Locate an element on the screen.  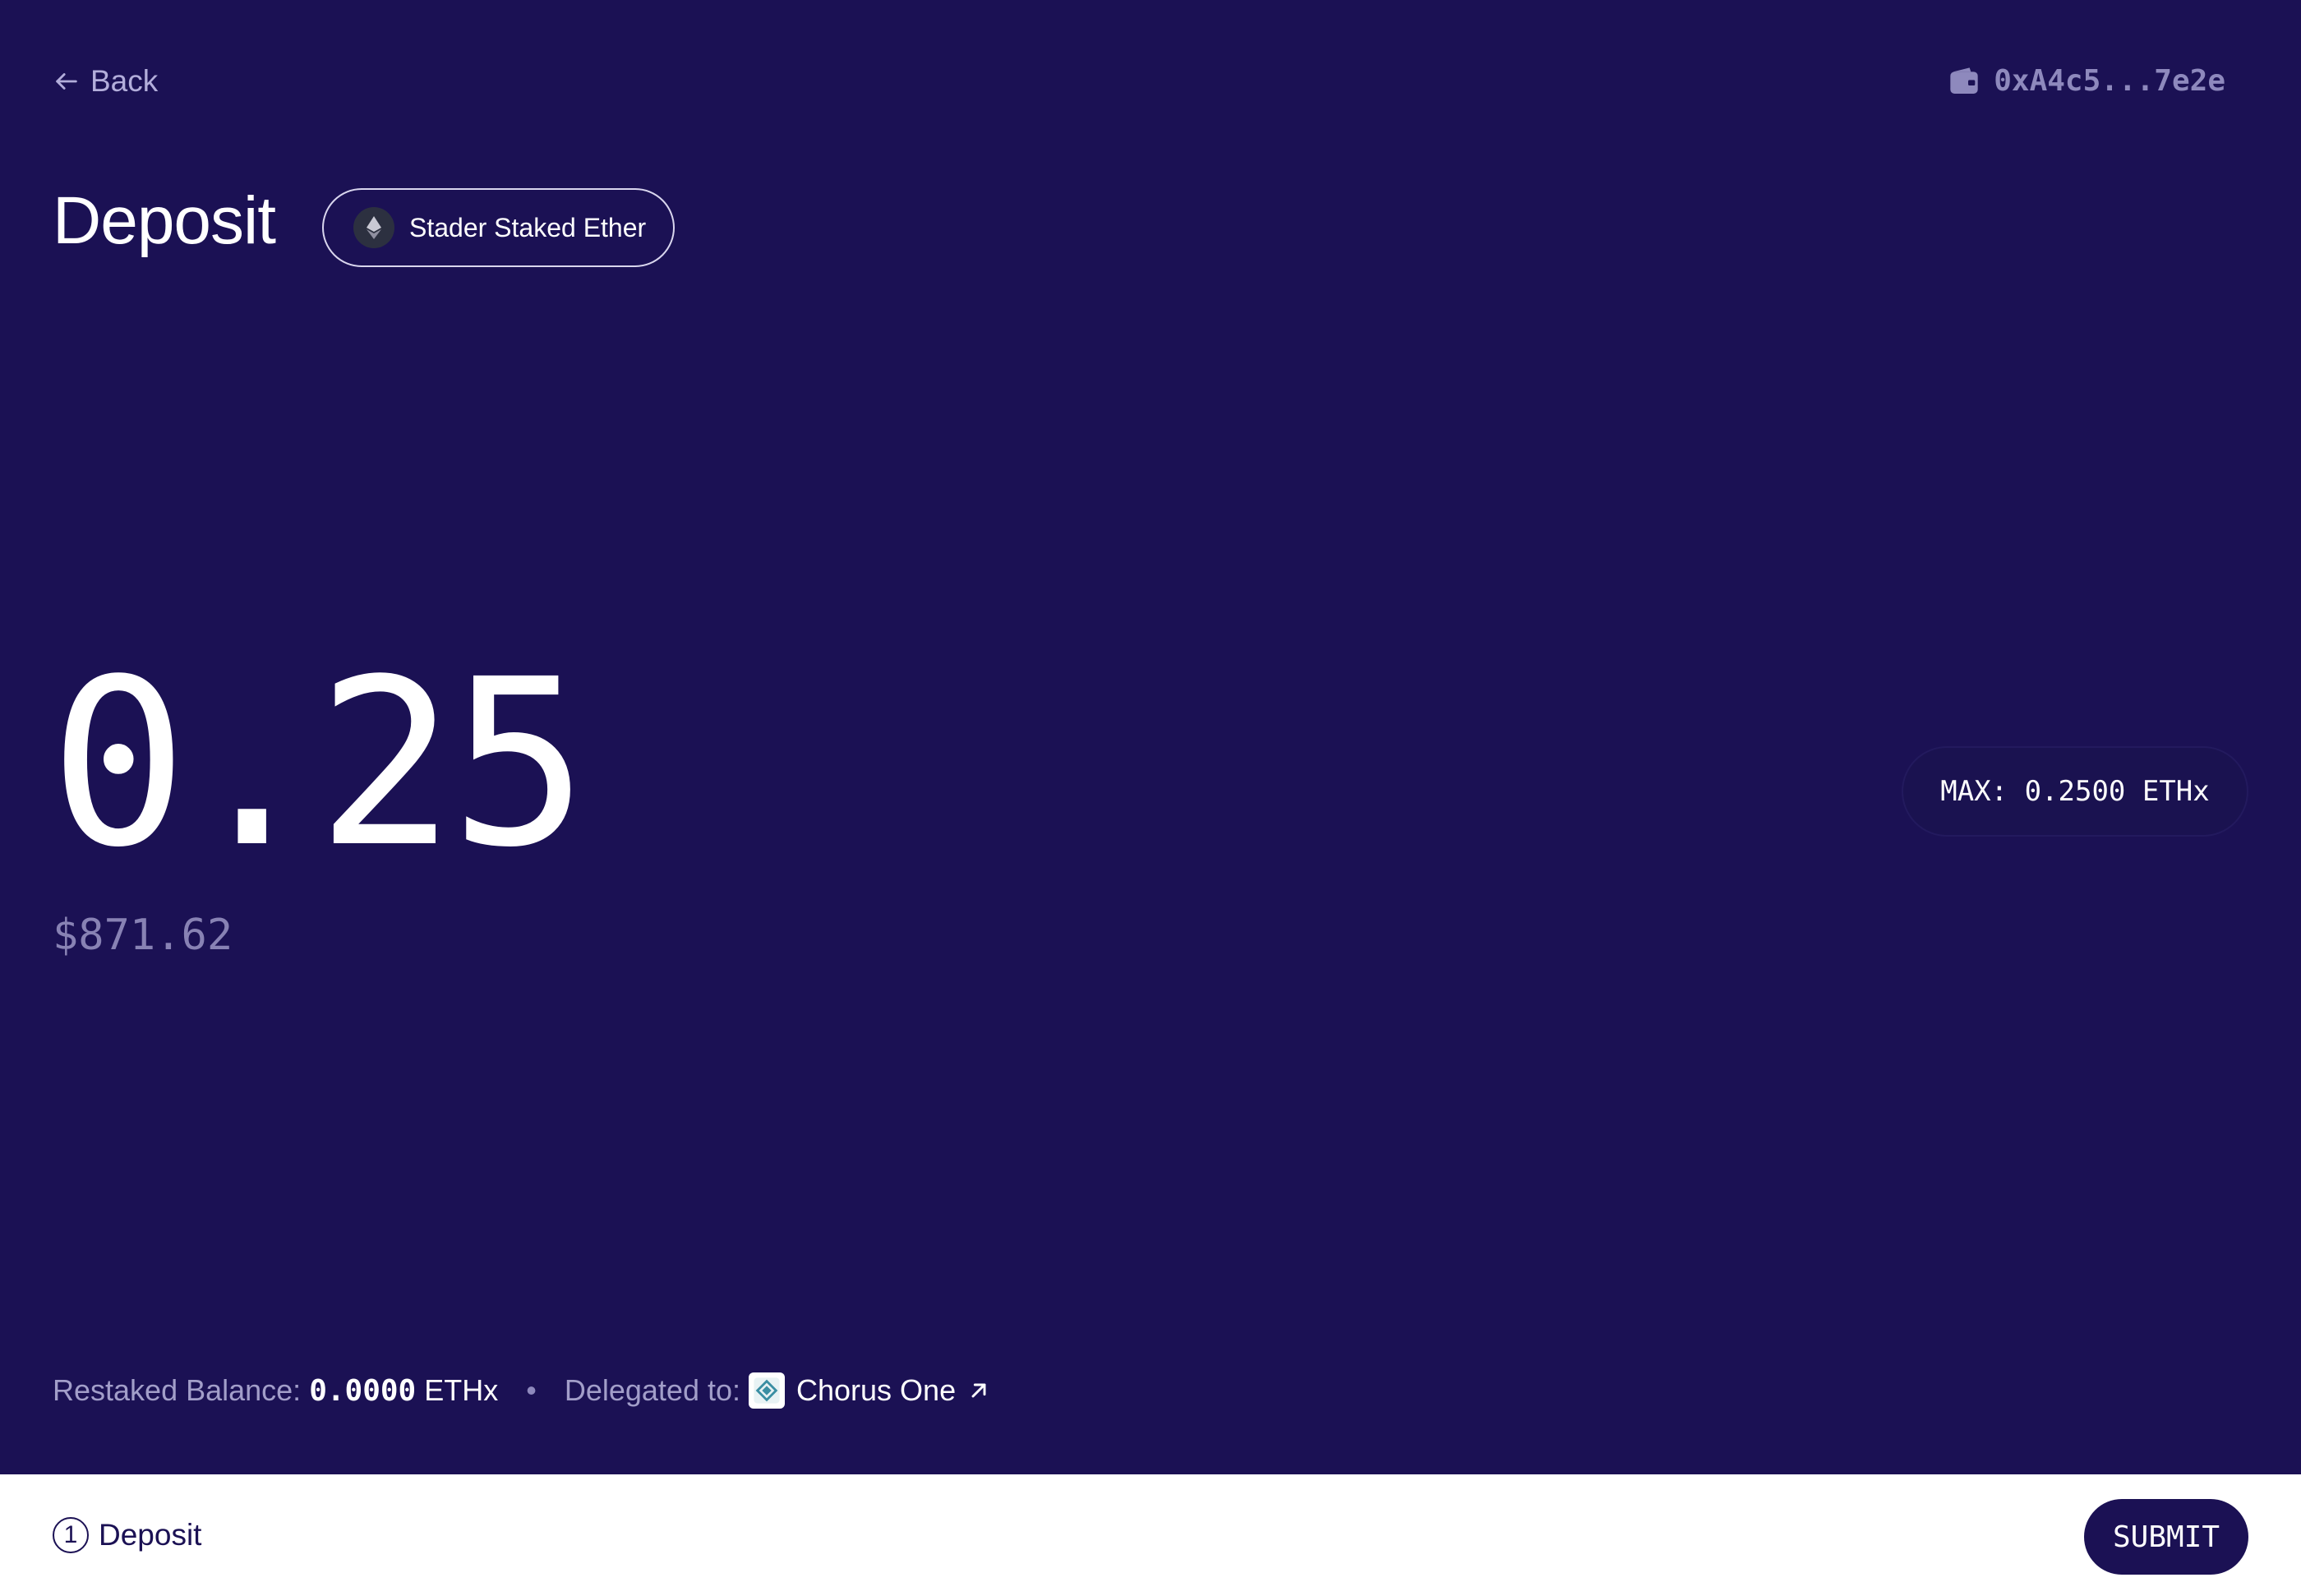
amount-input: 0.25 is located at coordinates (624, 764).